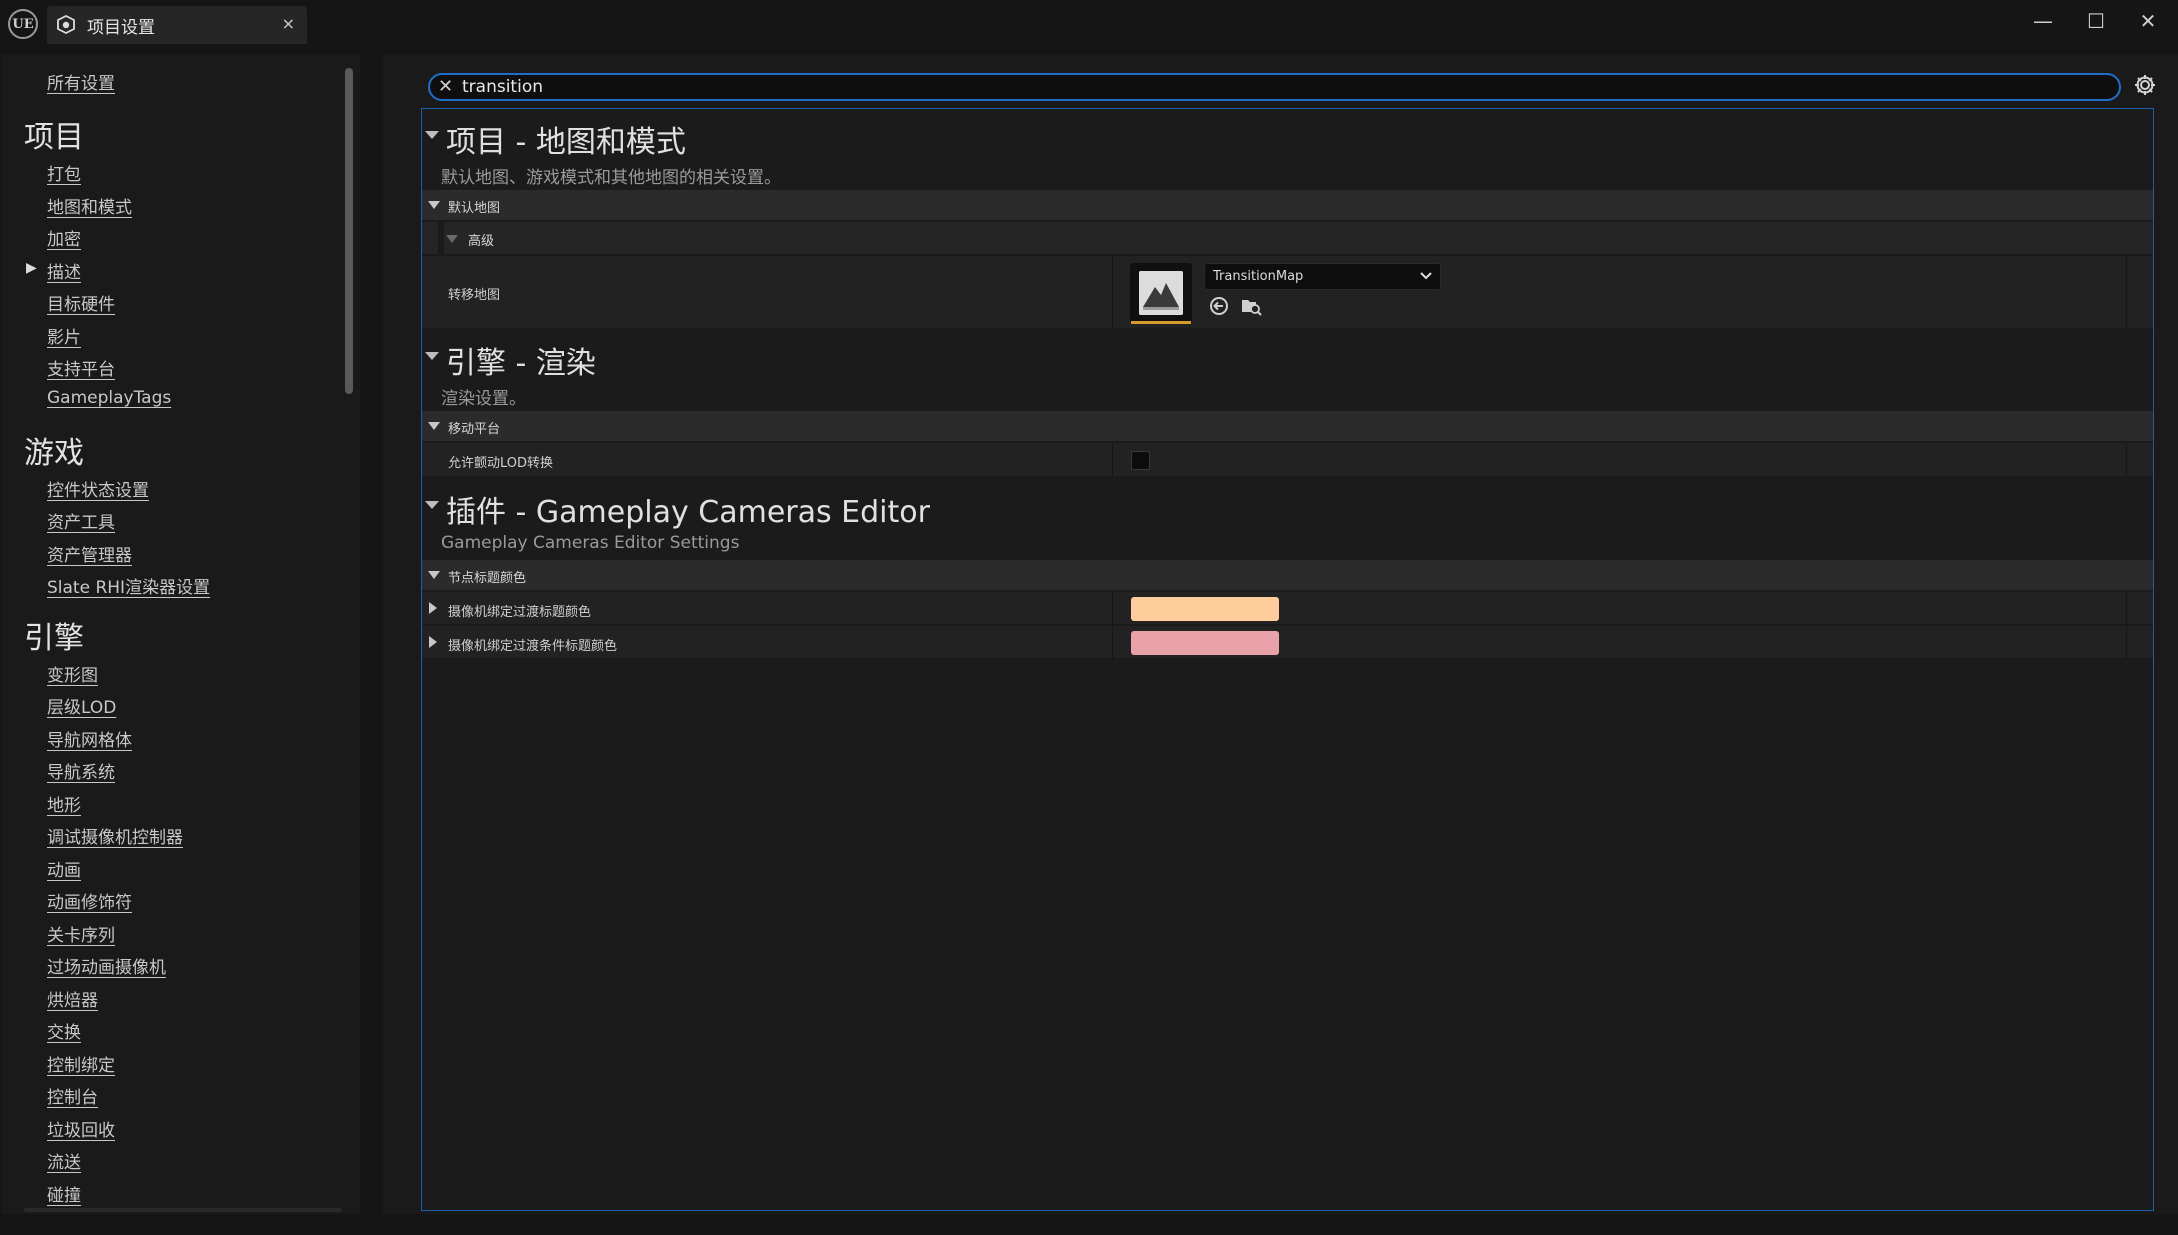 This screenshot has height=1235, width=2178. Describe the element at coordinates (81, 520) in the screenshot. I see `sidebar-item-asset-tools: 资产工具` at that location.